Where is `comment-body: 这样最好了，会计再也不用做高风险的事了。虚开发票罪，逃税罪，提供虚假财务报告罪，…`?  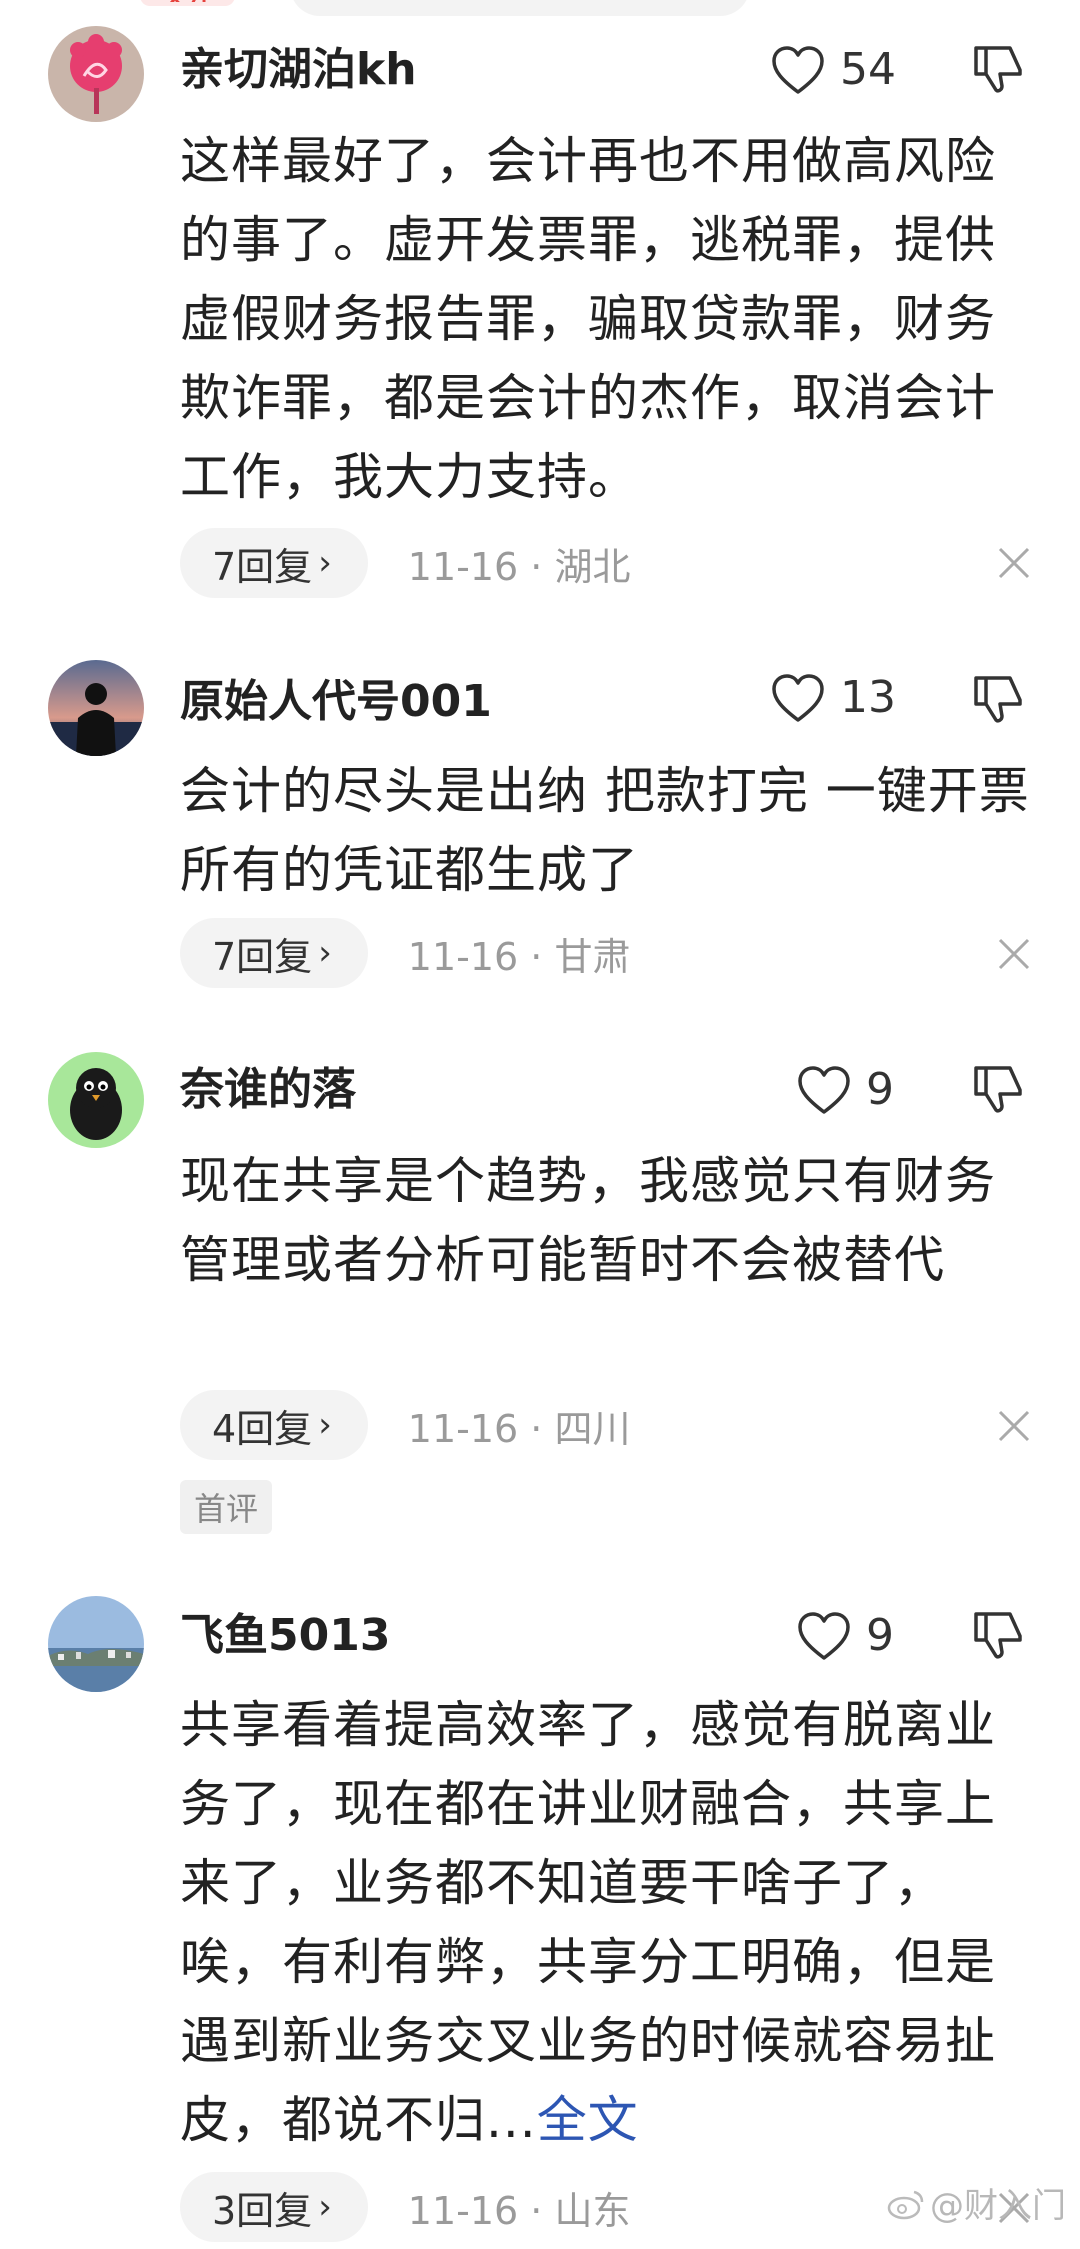 comment-body: 这样最好了，会计再也不用做高风险的事了。虚开发票罪，逃税罪，提供虚假财务报告罪，… is located at coordinates (588, 319).